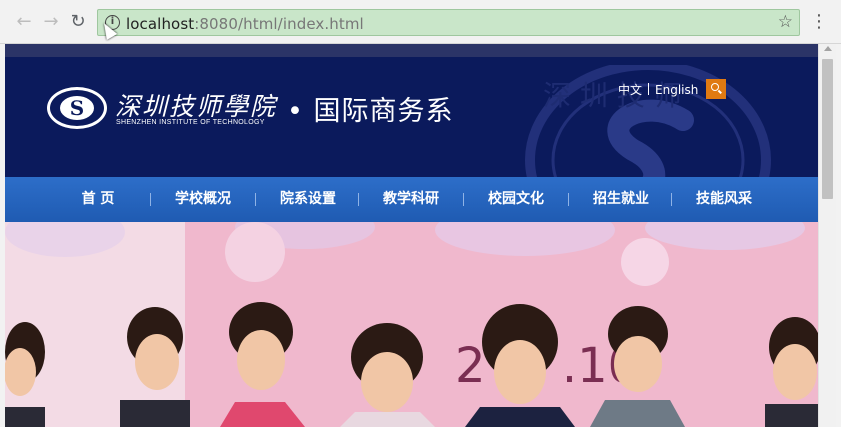 Image resolution: width=841 pixels, height=427 pixels. I want to click on language-switcher: 中文 English, so click(658, 89).